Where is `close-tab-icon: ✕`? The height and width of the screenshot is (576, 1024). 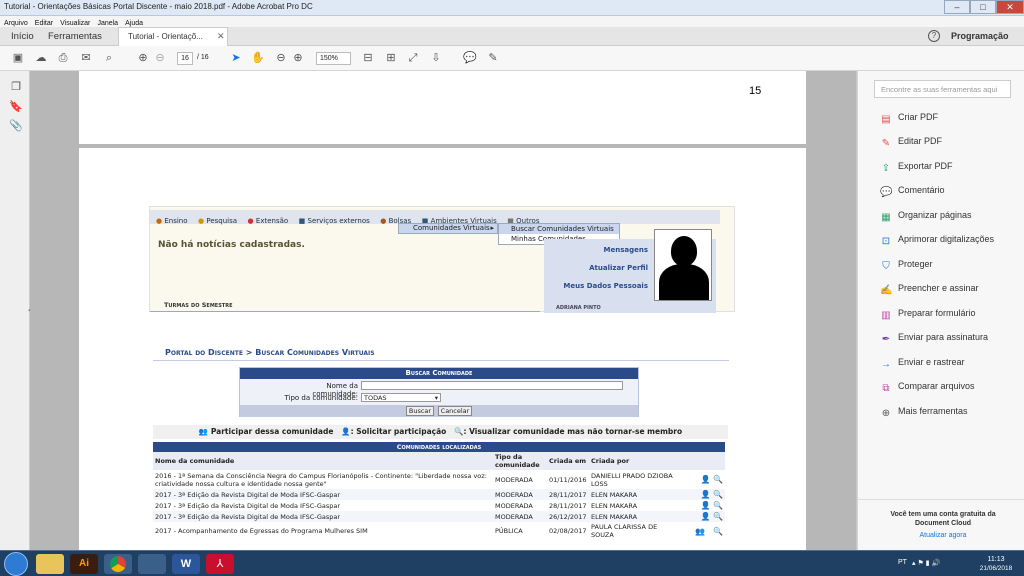
close-tab-icon: ✕ is located at coordinates (221, 36).